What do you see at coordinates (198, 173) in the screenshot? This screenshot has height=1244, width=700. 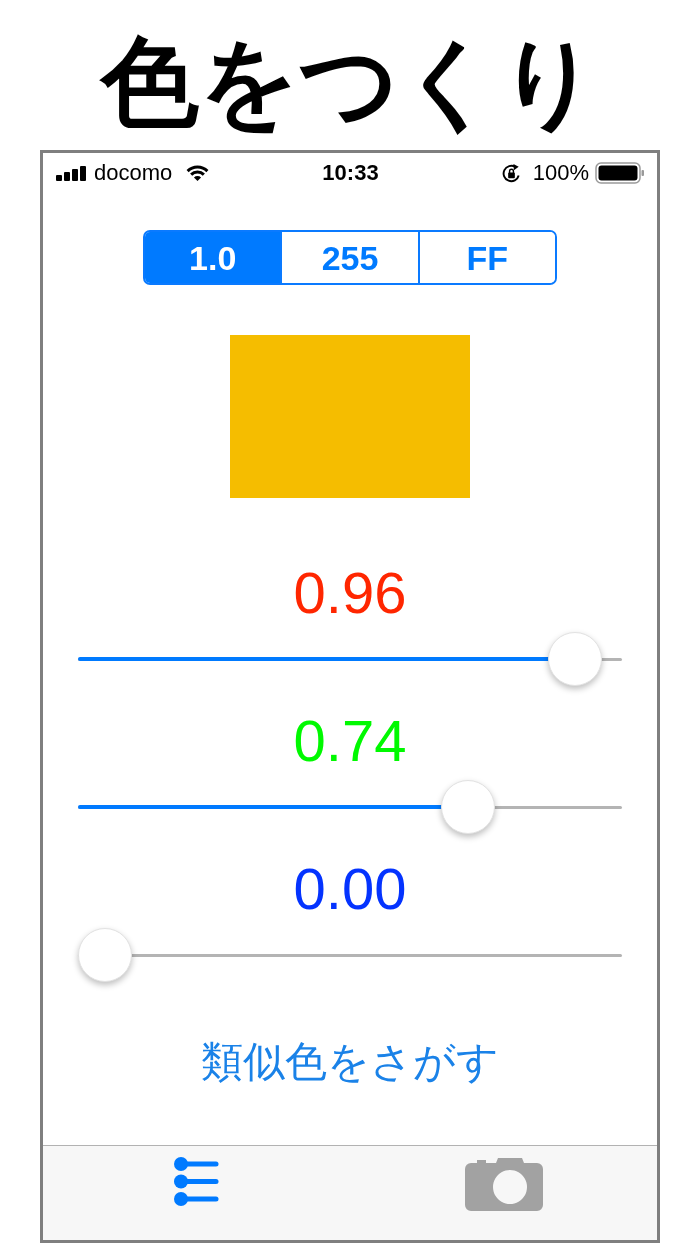 I see `wifi-icon` at bounding box center [198, 173].